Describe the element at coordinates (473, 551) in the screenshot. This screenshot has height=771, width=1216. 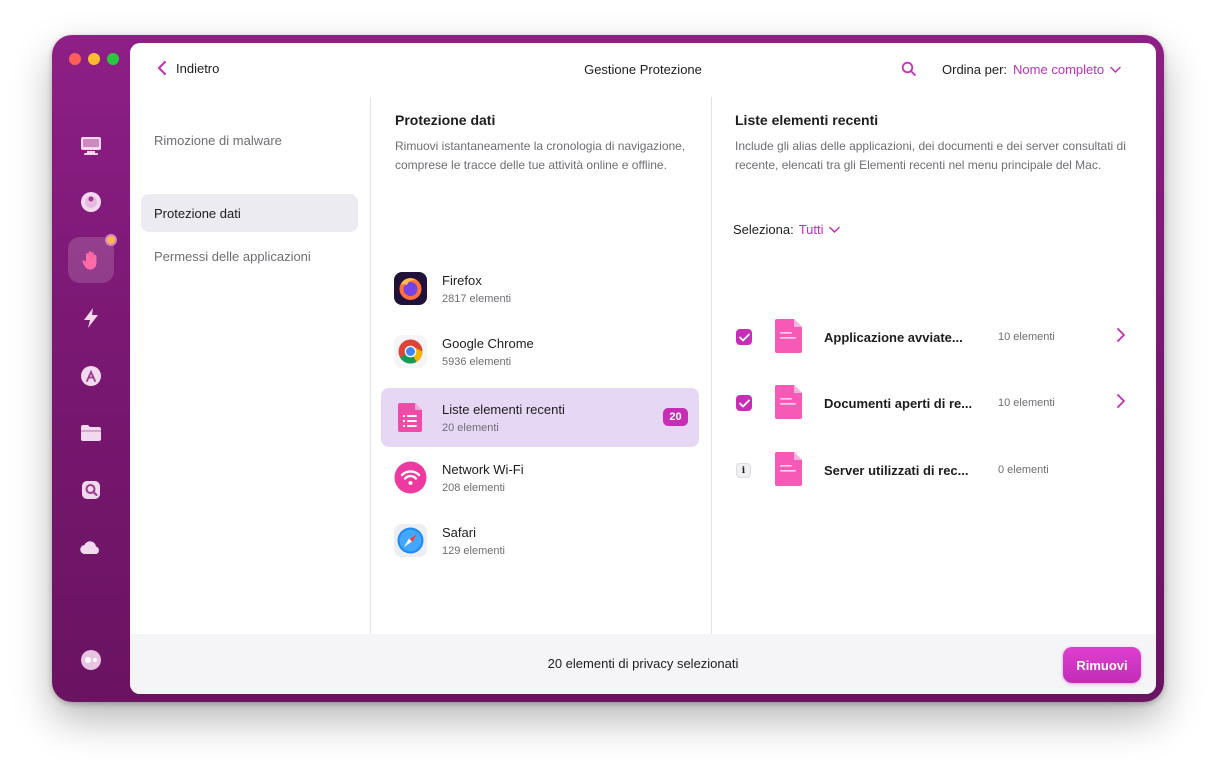
I see `app-count: 129 elementi` at that location.